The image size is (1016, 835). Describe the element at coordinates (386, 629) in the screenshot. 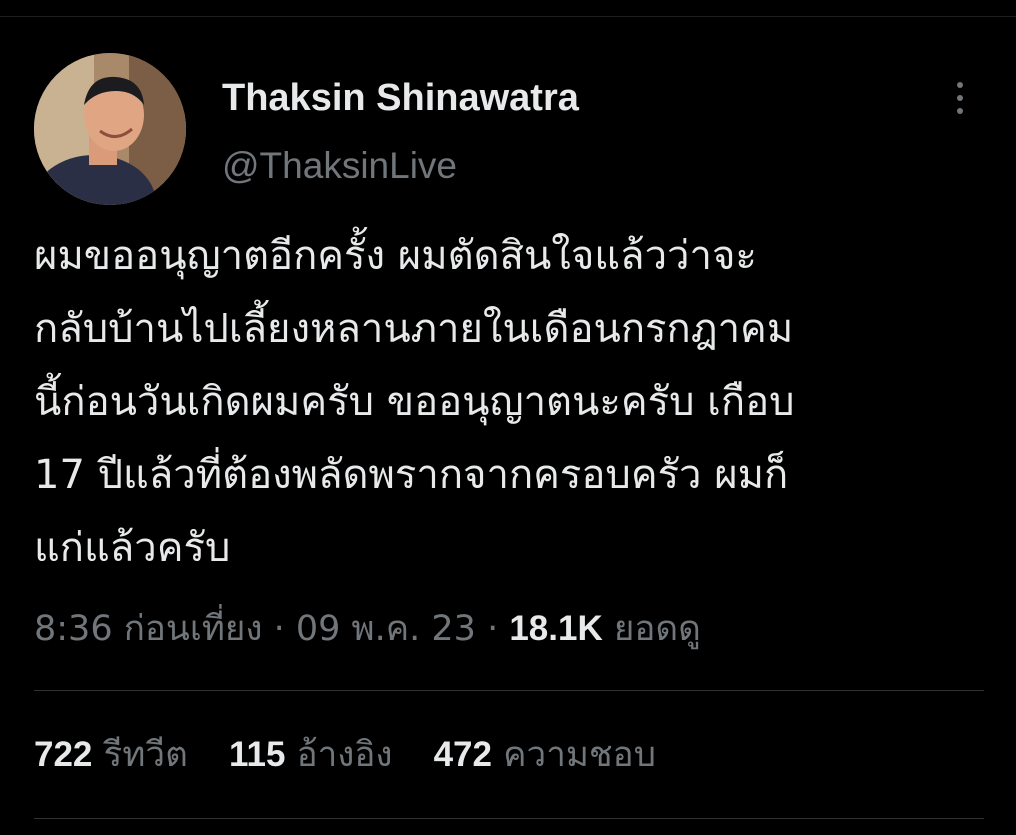

I see `tweet-date: 09 พ.ค. 23` at that location.